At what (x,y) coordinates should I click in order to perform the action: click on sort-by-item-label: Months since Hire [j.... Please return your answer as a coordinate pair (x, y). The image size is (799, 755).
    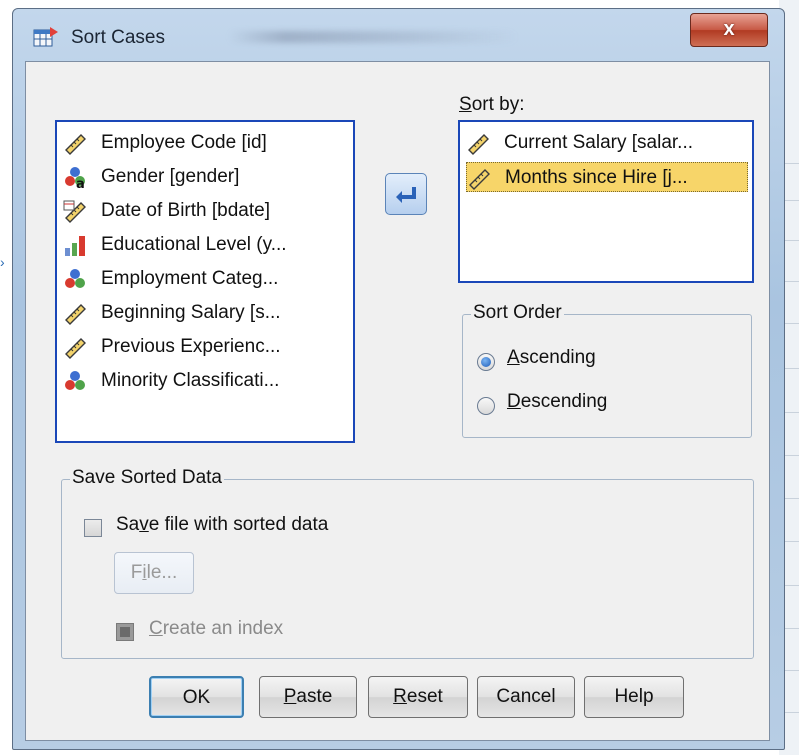
    Looking at the image, I should click on (596, 177).